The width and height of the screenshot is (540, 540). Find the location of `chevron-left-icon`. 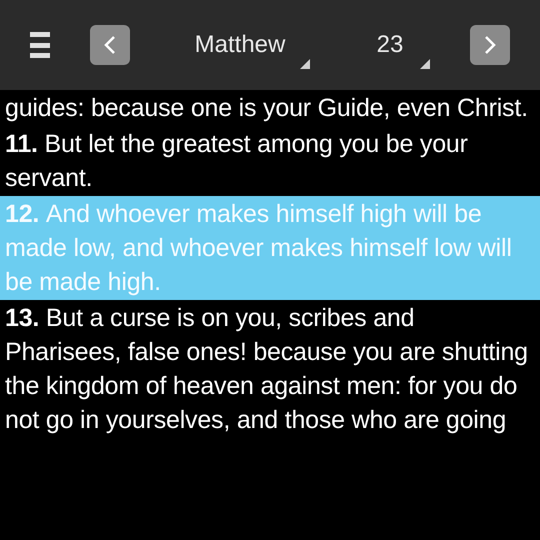

chevron-left-icon is located at coordinates (110, 45).